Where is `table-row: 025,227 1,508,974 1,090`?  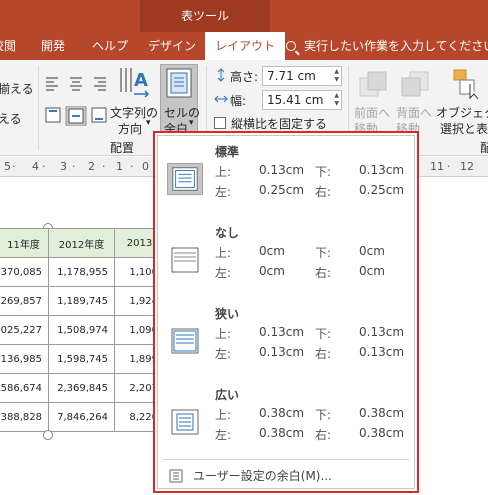 table-row: 025,227 1,508,974 1,090 is located at coordinates (82, 330).